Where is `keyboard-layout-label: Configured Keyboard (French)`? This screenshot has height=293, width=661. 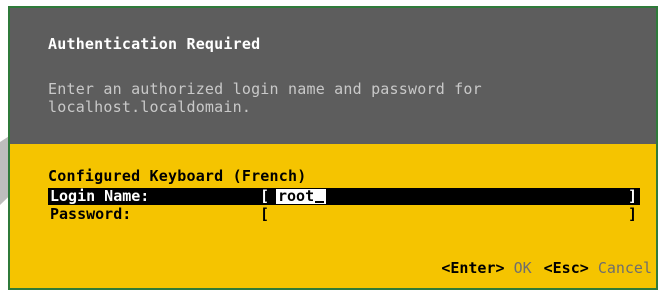
keyboard-layout-label: Configured Keyboard (French) is located at coordinates (177, 176).